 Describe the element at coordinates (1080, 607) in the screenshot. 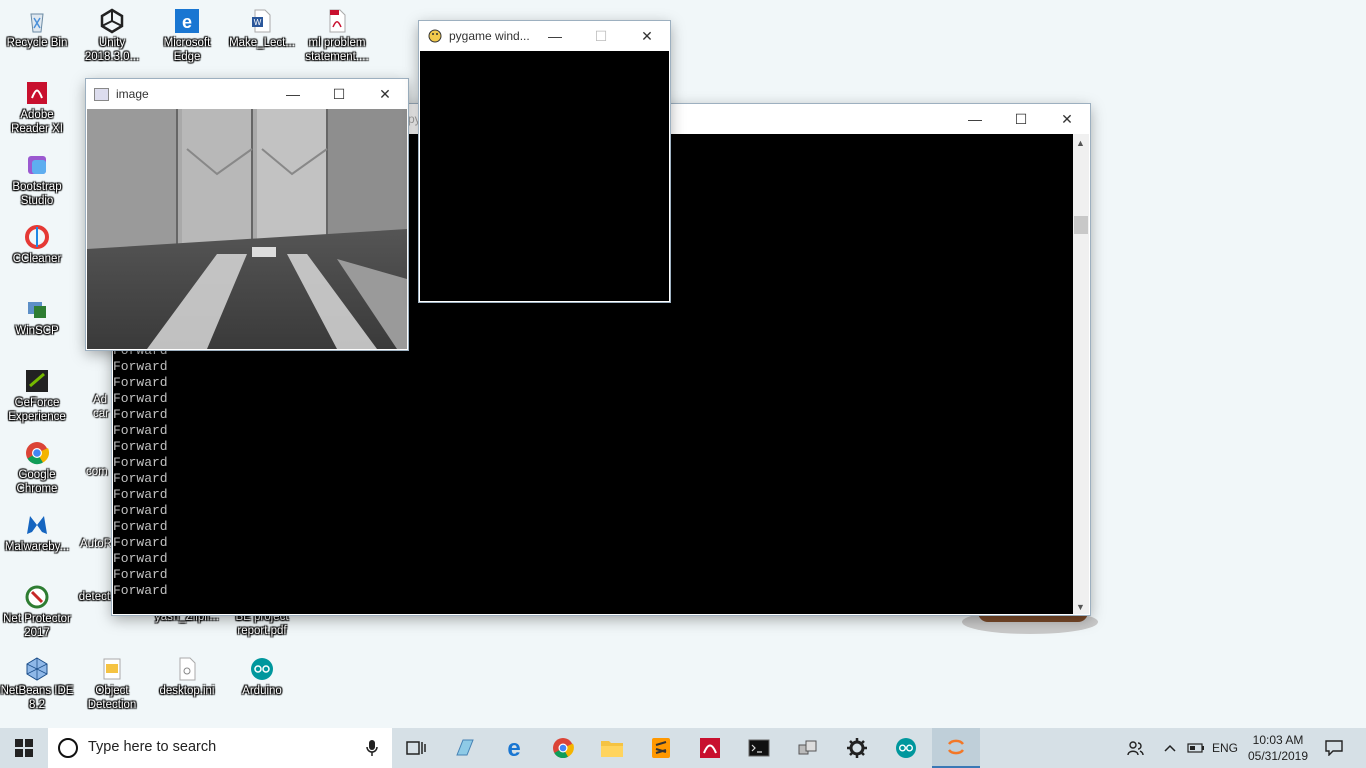

I see `scroll-down-arrow-icon: ▼` at that location.